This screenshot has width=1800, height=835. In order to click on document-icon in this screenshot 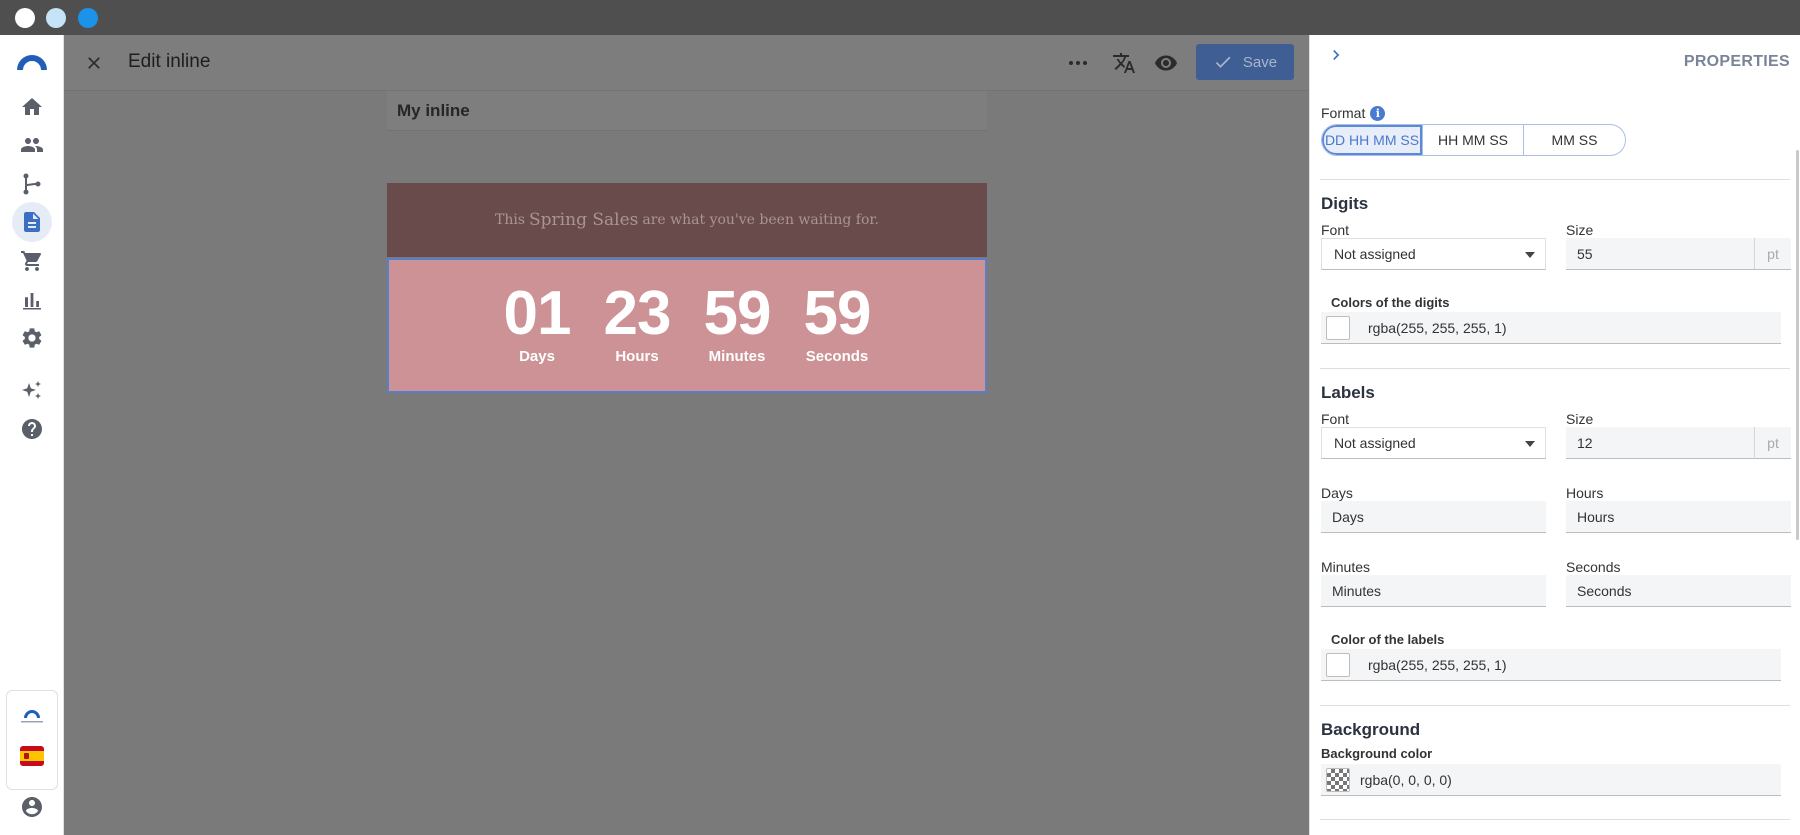, I will do `click(32, 222)`.